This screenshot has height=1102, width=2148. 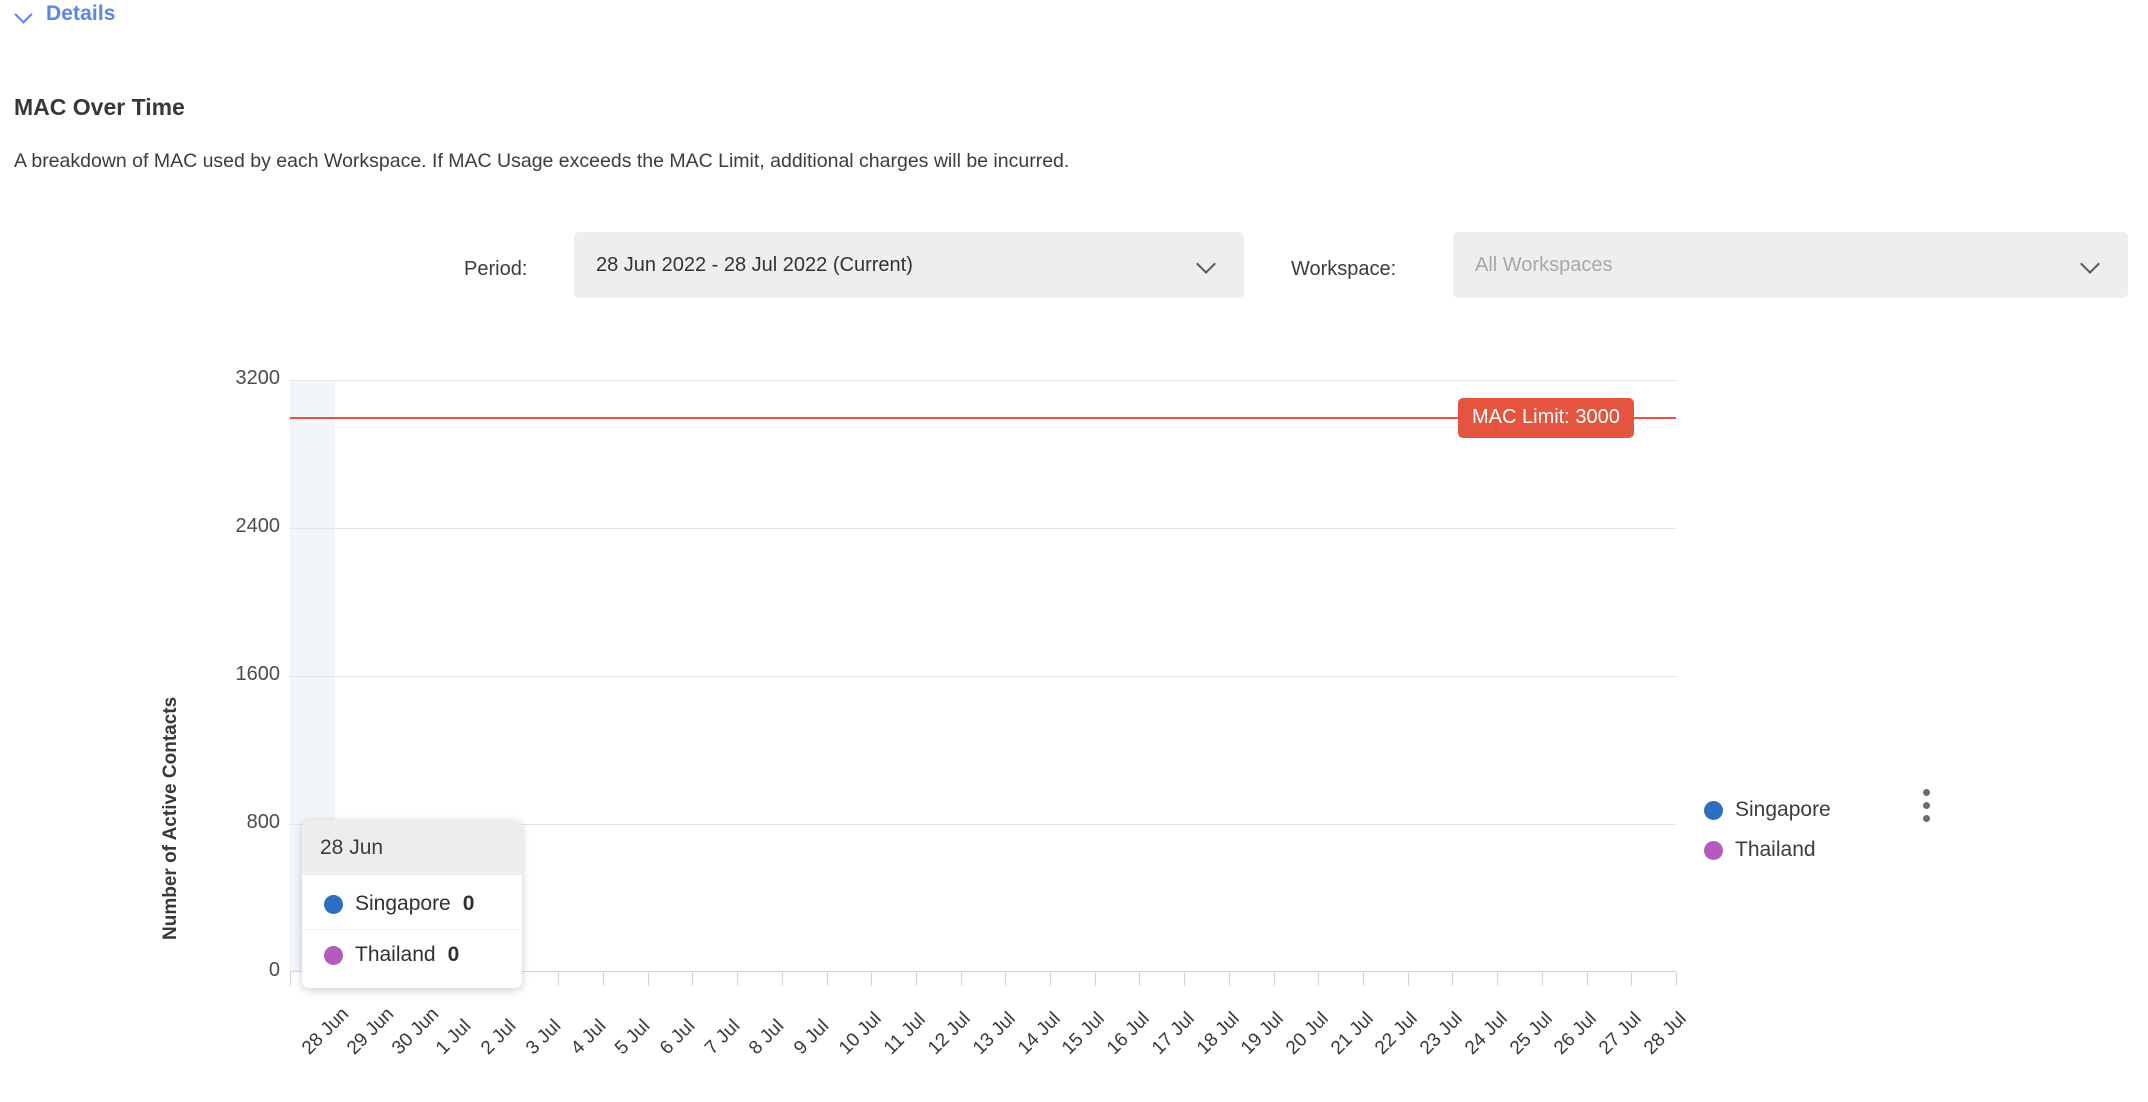 I want to click on x-axis-tick-label: 17 Jul, so click(x=1173, y=1033).